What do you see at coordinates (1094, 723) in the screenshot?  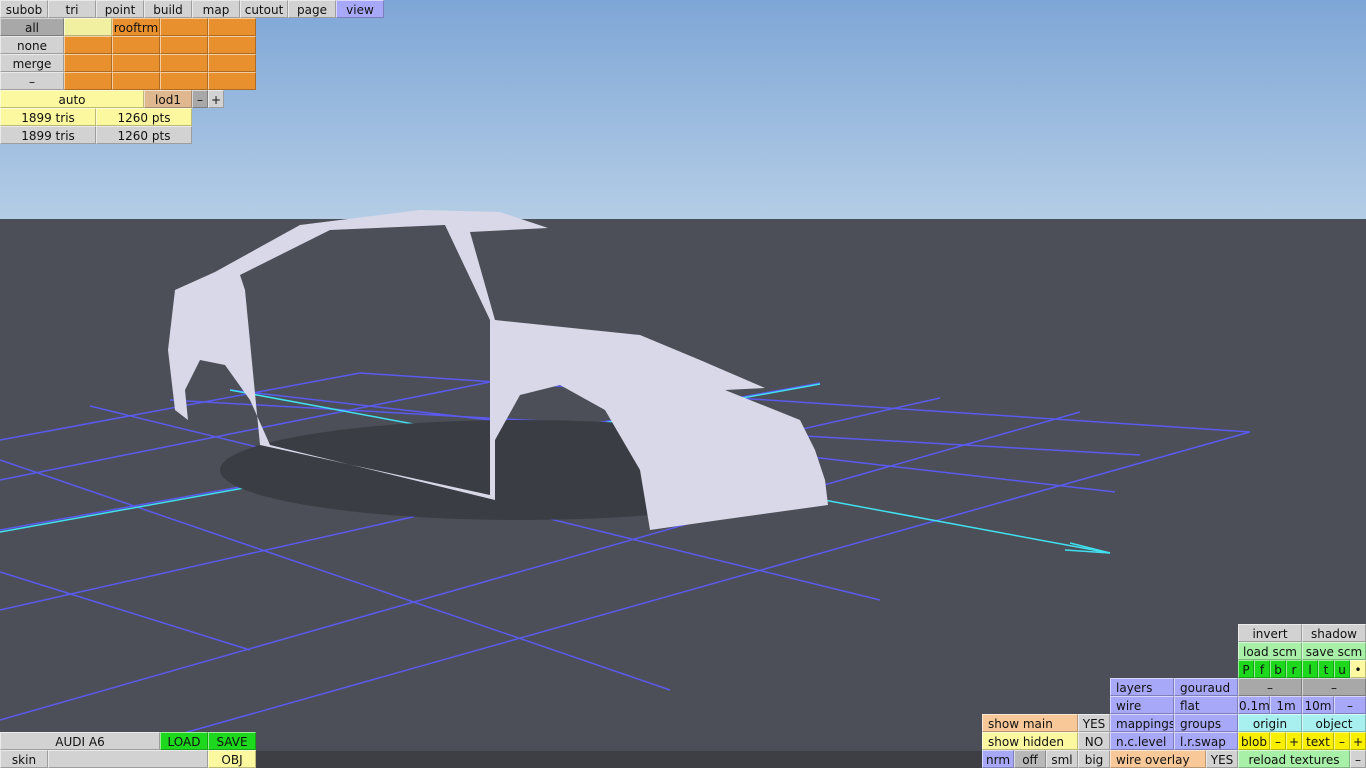 I see `show-main-toggle: YES` at bounding box center [1094, 723].